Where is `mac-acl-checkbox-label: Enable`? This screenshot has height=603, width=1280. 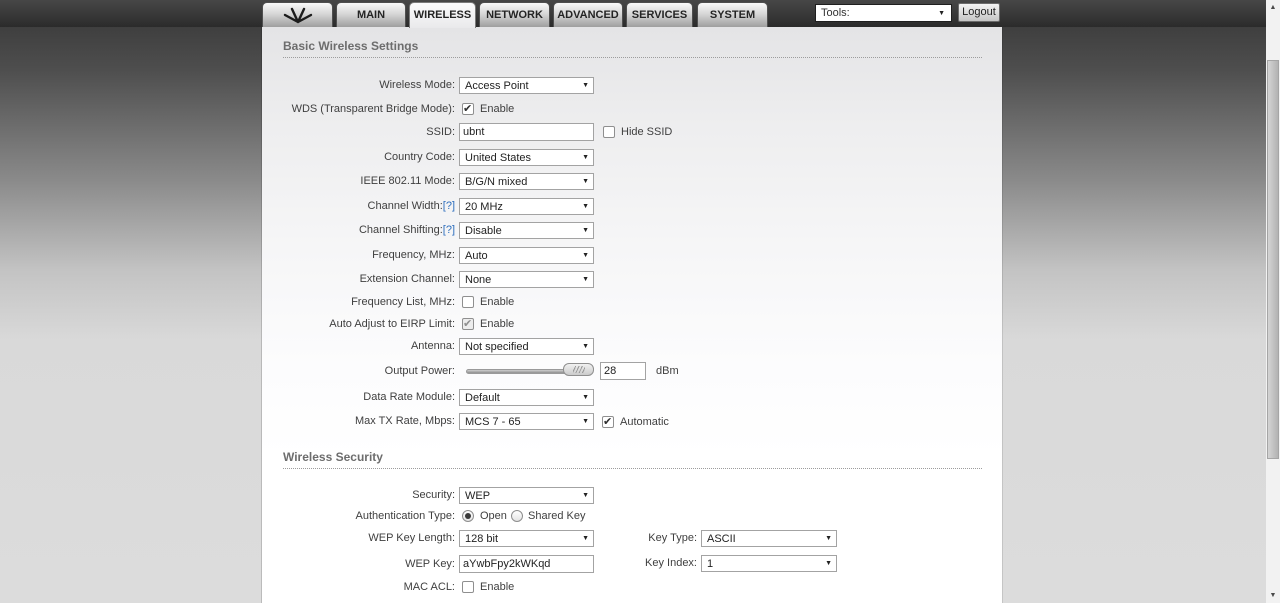 mac-acl-checkbox-label: Enable is located at coordinates (497, 587).